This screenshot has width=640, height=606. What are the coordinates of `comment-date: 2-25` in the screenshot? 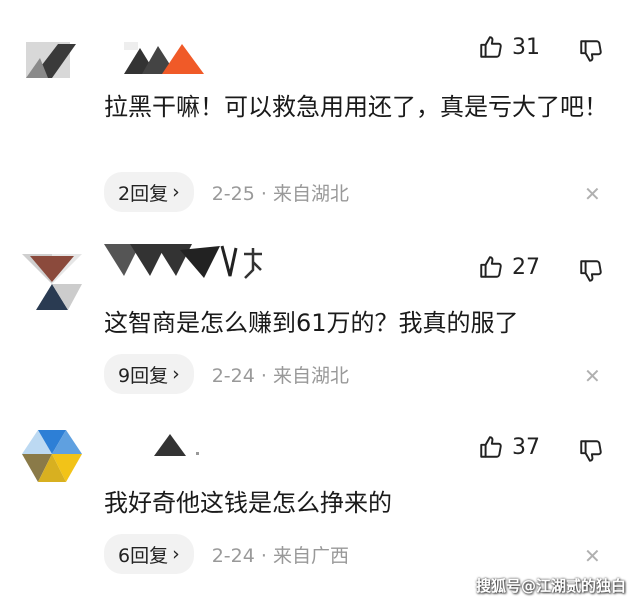 It's located at (233, 193).